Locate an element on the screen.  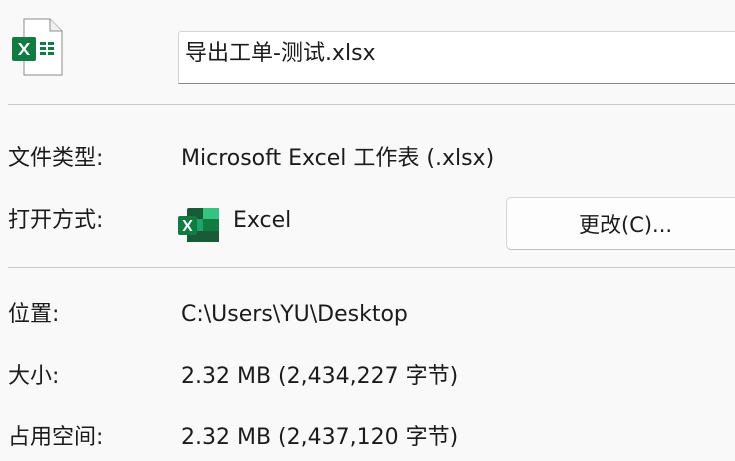
excel-file-icon is located at coordinates (37, 47).